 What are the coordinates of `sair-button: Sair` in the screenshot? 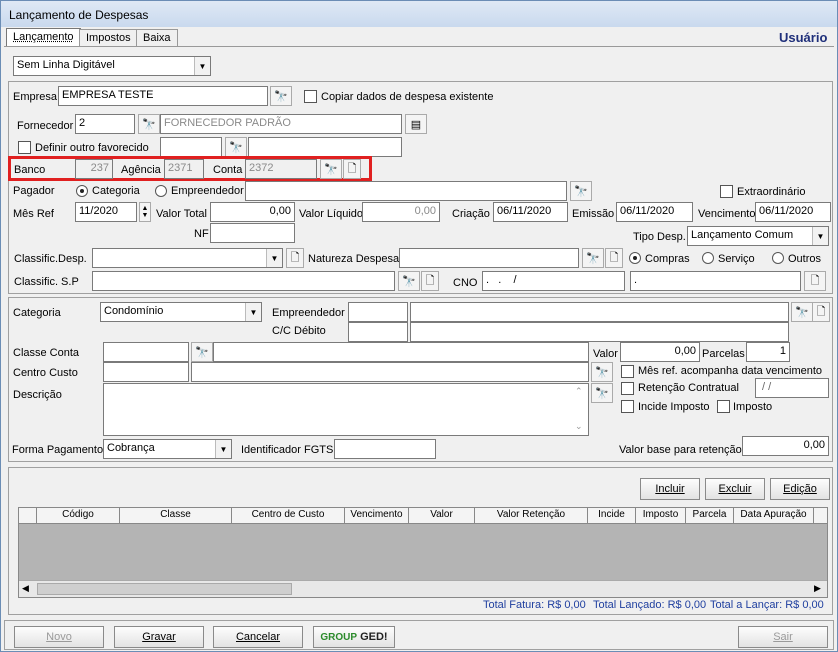 It's located at (783, 637).